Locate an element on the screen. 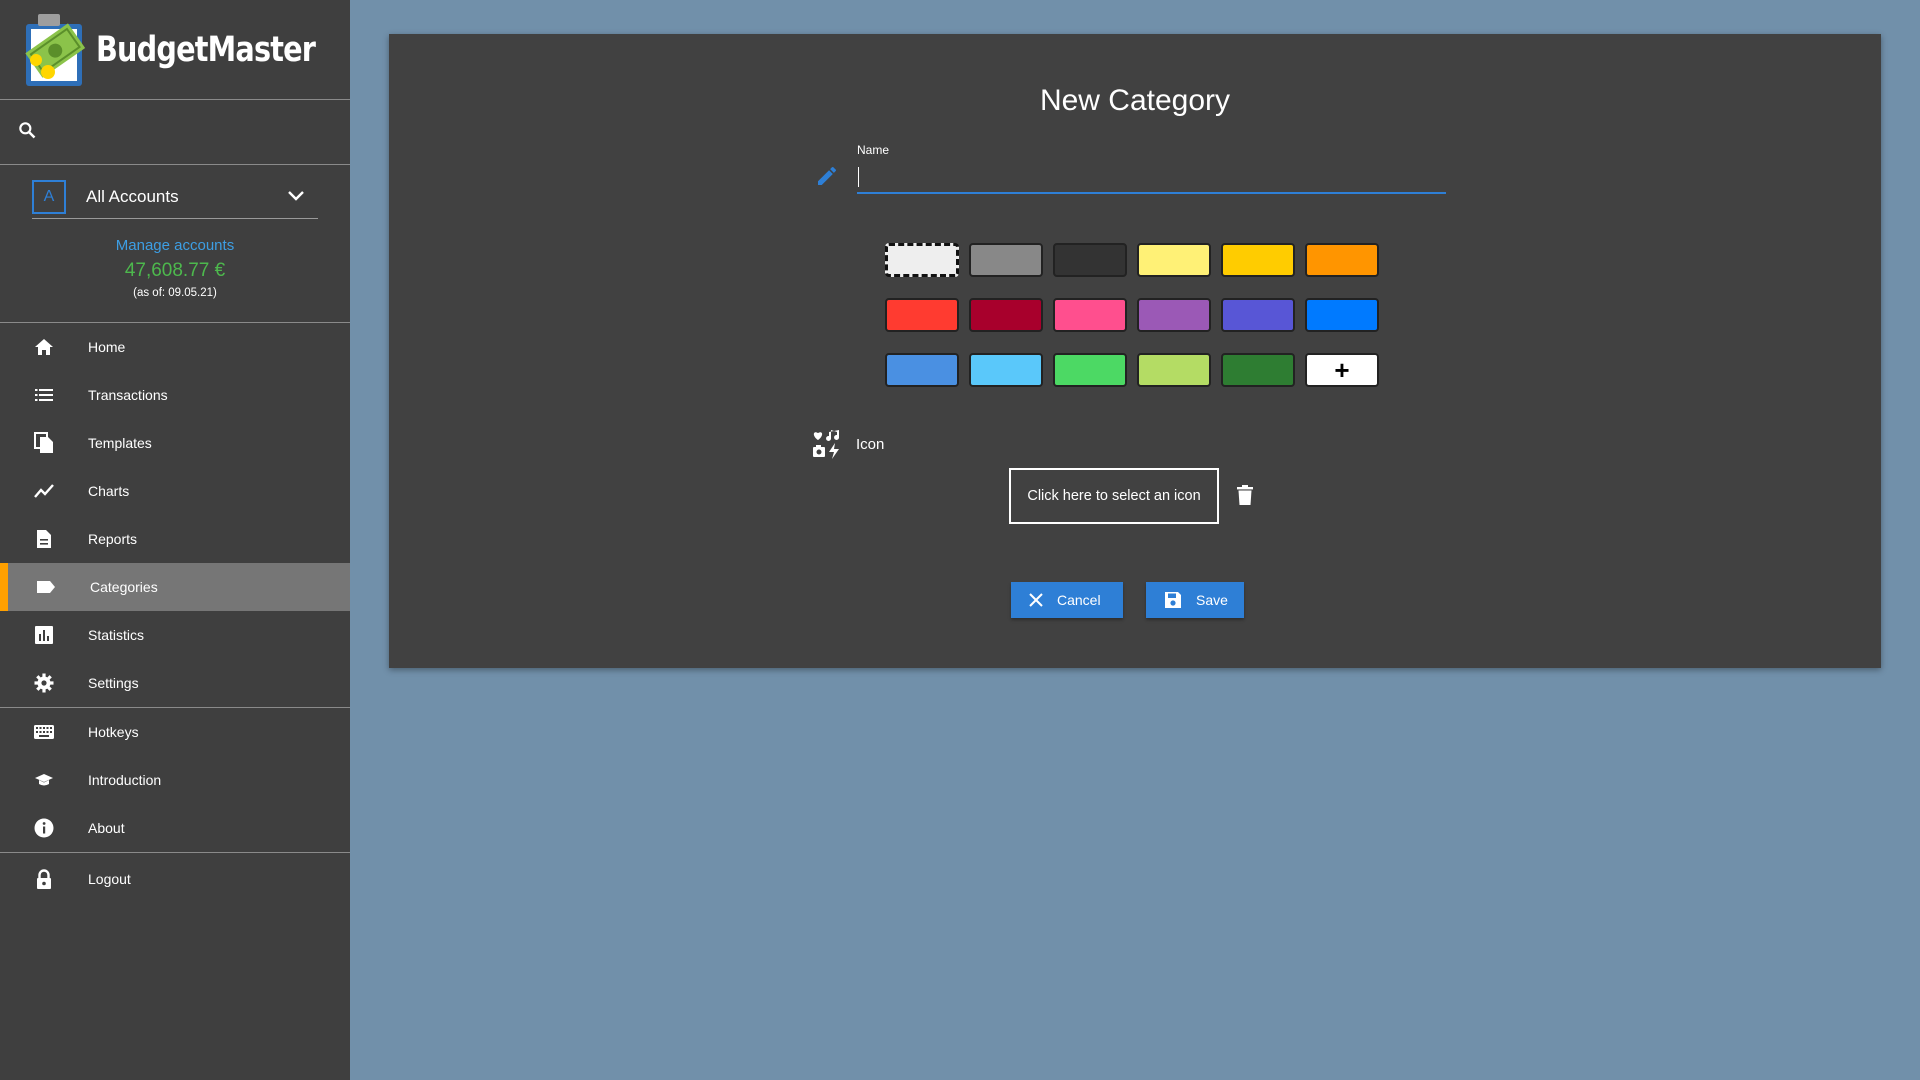 This screenshot has height=1080, width=1920. sidebar-search is located at coordinates (175, 132).